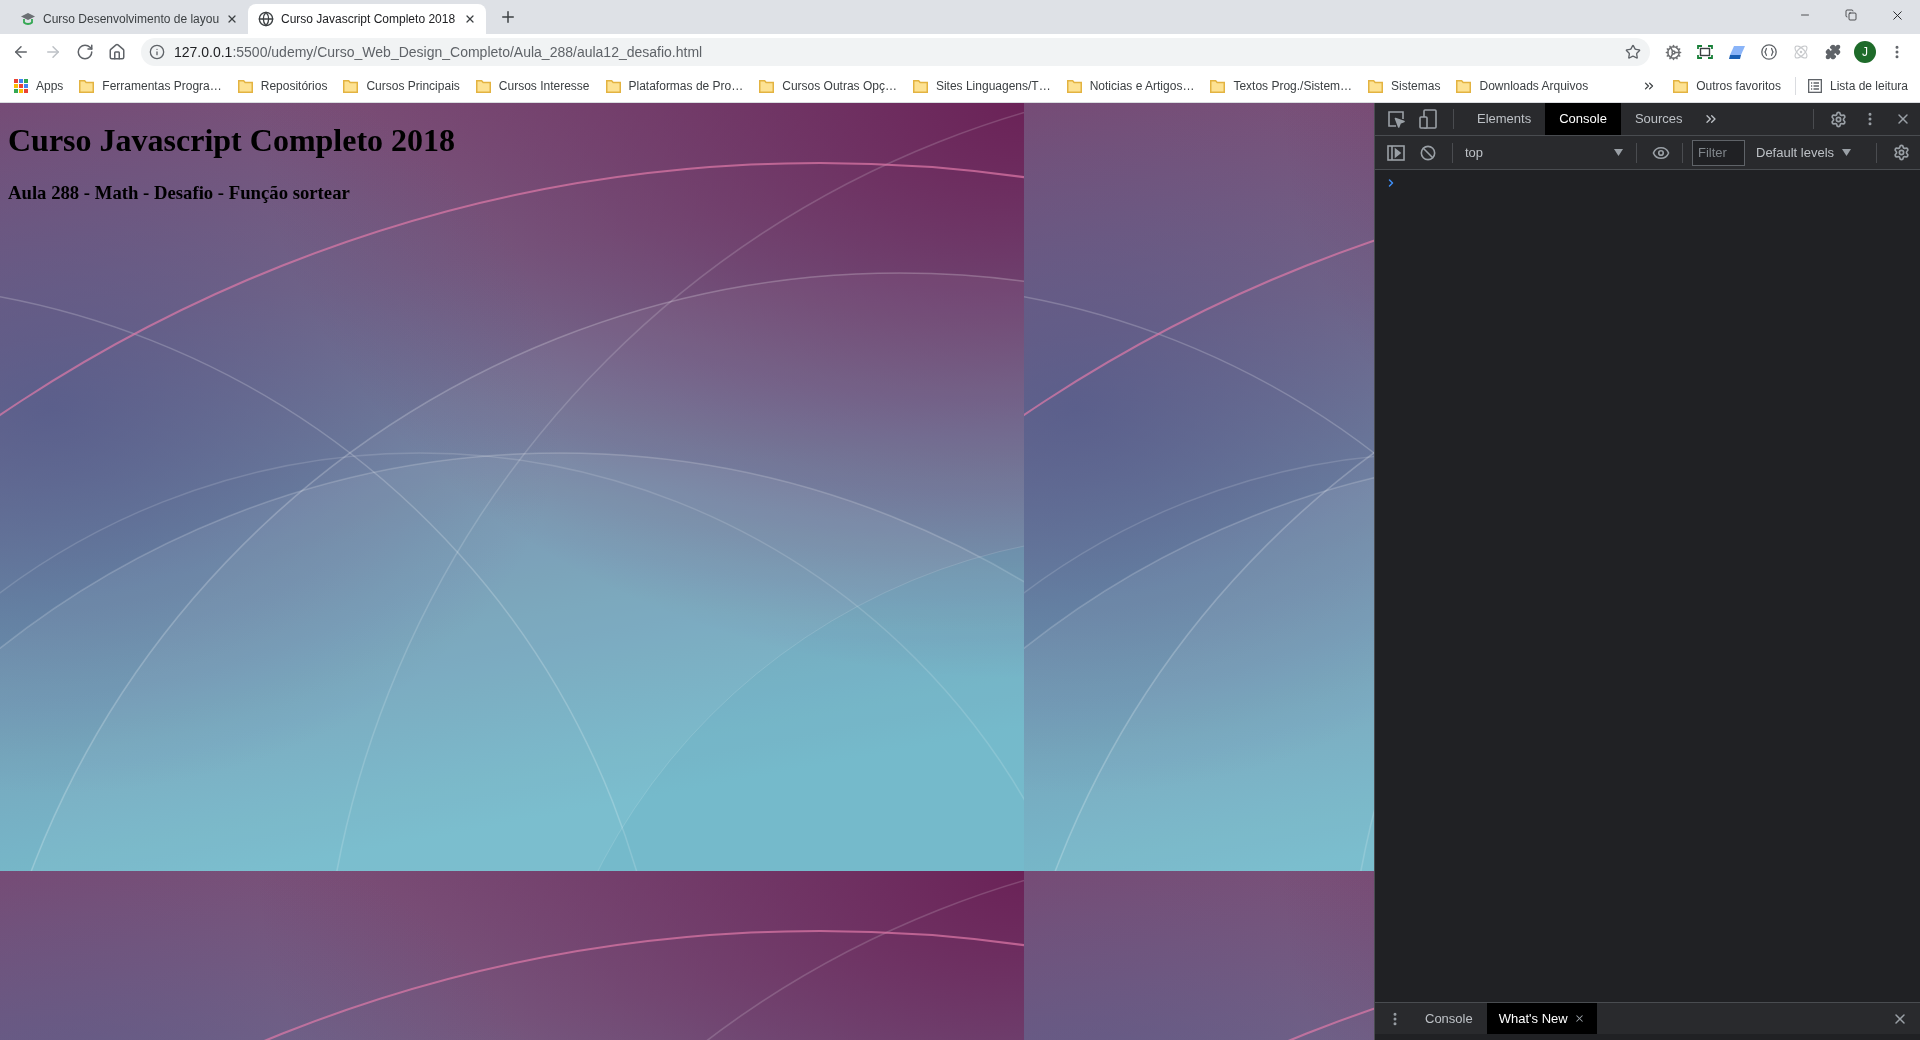 Image resolution: width=1920 pixels, height=1040 pixels. Describe the element at coordinates (53, 52) in the screenshot. I see `arrow-right-icon` at that location.